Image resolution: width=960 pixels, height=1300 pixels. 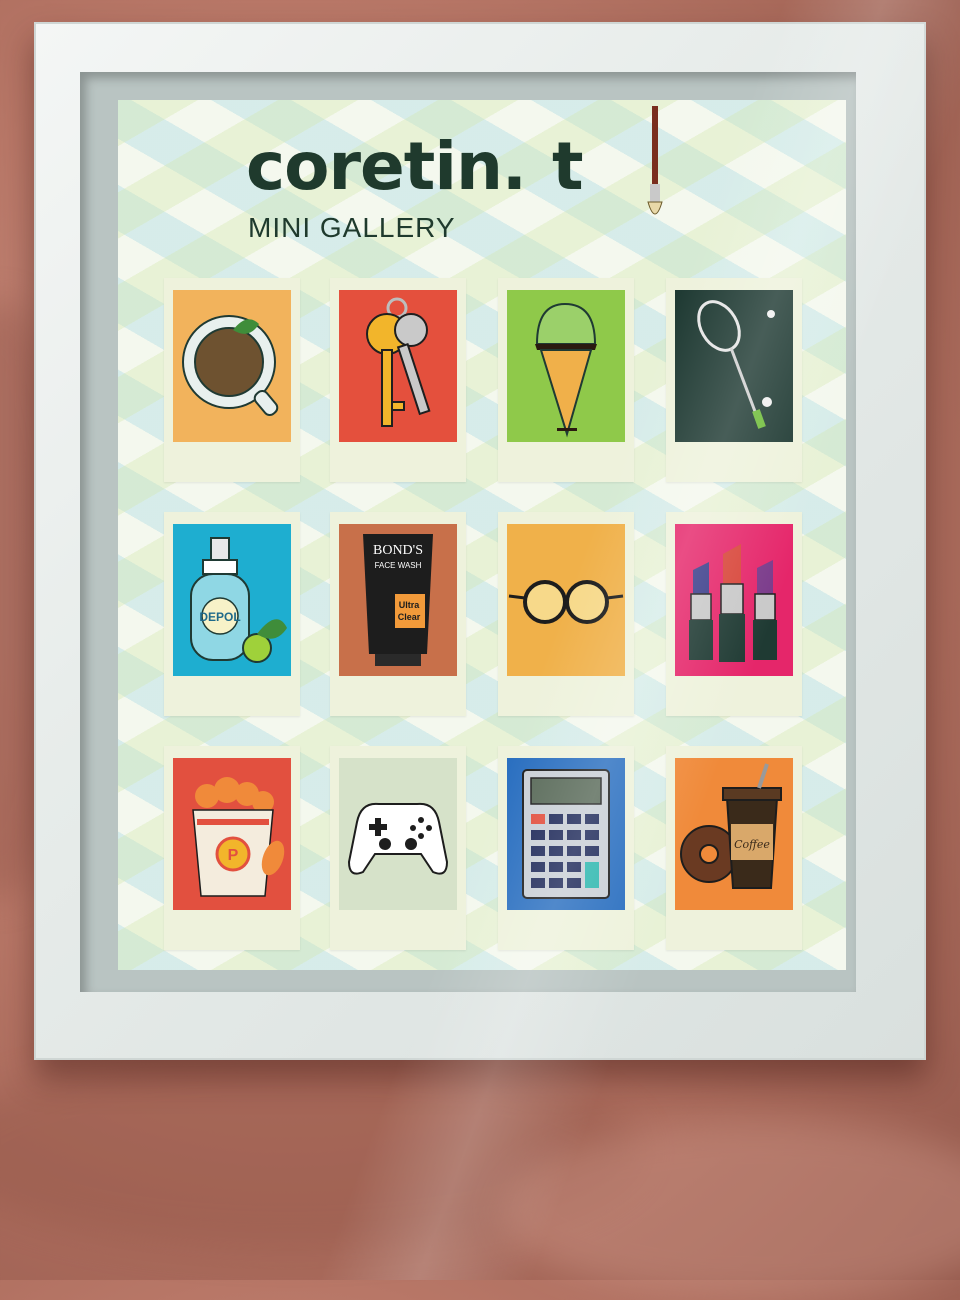 I want to click on fried-chicken-bucket-icon: P, so click(x=238, y=837).